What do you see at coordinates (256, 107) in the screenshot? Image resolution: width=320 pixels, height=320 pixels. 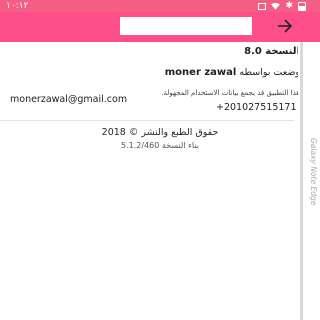 I see `phone-link: +201027515171` at bounding box center [256, 107].